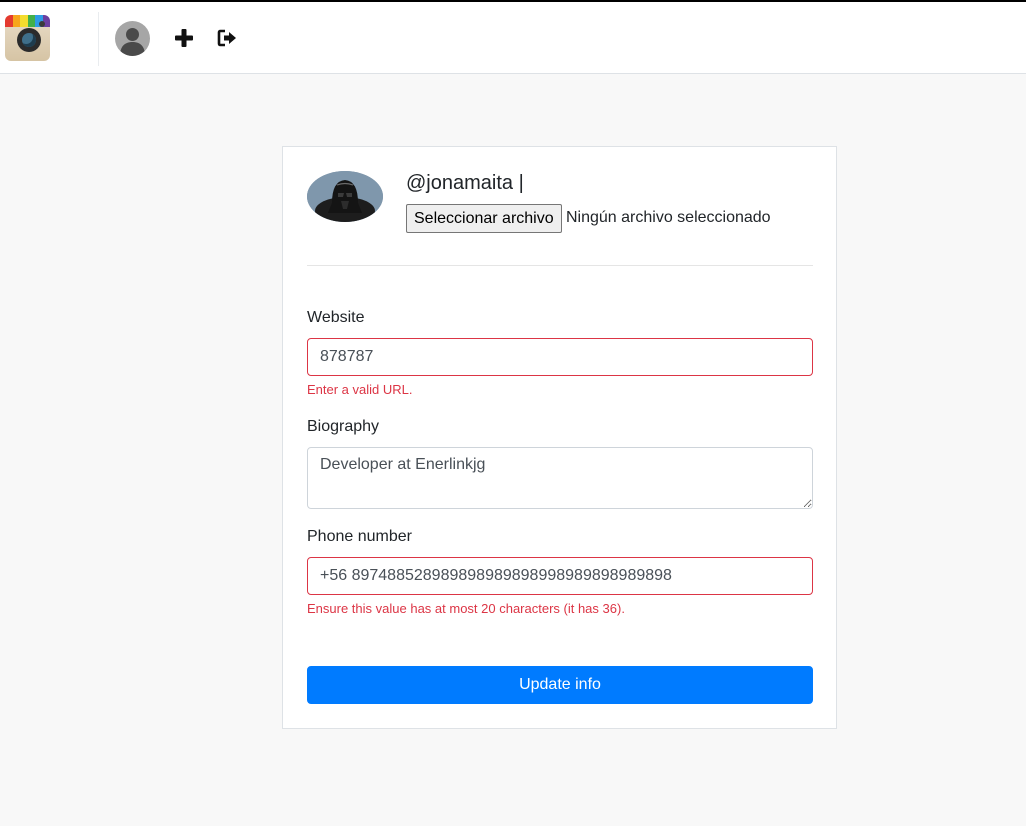  Describe the element at coordinates (345, 196) in the screenshot. I see `darth-vader-avatar-icon` at that location.